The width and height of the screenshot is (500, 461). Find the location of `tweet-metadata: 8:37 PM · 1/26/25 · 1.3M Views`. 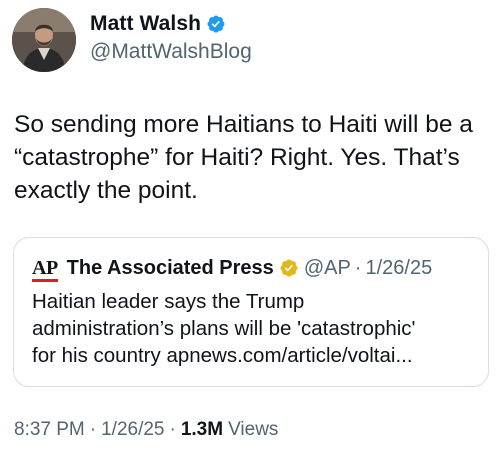

tweet-metadata: 8:37 PM · 1/26/25 · 1.3M Views is located at coordinates (146, 430).